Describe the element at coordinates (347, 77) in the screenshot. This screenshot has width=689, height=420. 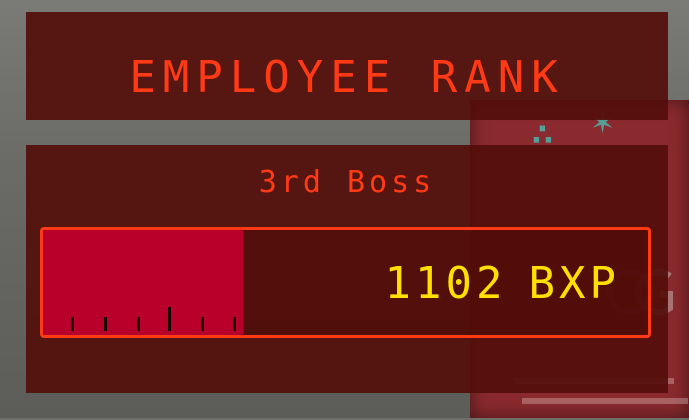
I see `hud-title: EMPLOYEE RANK` at that location.